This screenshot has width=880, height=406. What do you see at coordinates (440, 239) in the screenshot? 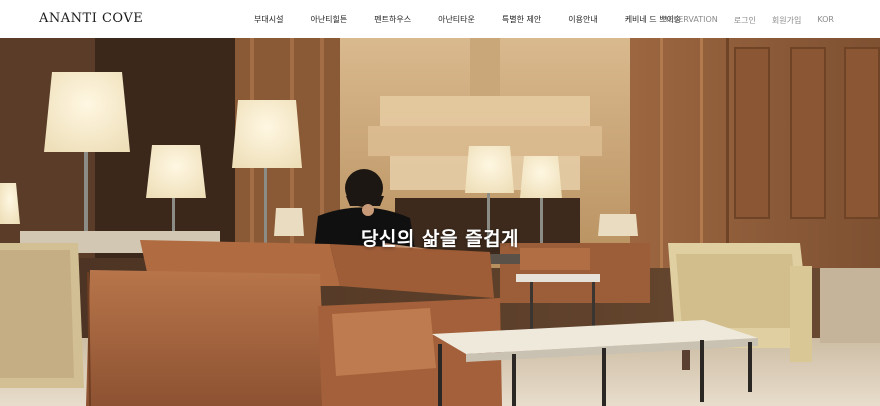
I see `hero-tagline: 당신의 삶을 즐겁게` at bounding box center [440, 239].